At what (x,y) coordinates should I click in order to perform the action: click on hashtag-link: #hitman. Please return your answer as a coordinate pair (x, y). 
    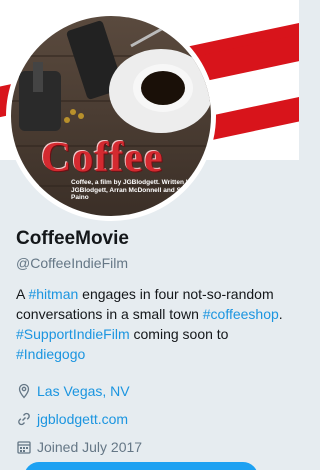
    Looking at the image, I should click on (53, 294).